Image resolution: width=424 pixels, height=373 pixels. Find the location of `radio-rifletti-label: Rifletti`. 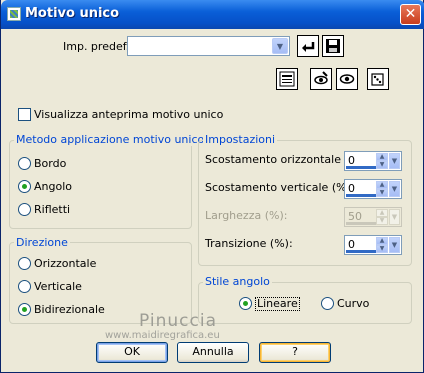

radio-rifletti-label: Rifletti is located at coordinates (52, 209).